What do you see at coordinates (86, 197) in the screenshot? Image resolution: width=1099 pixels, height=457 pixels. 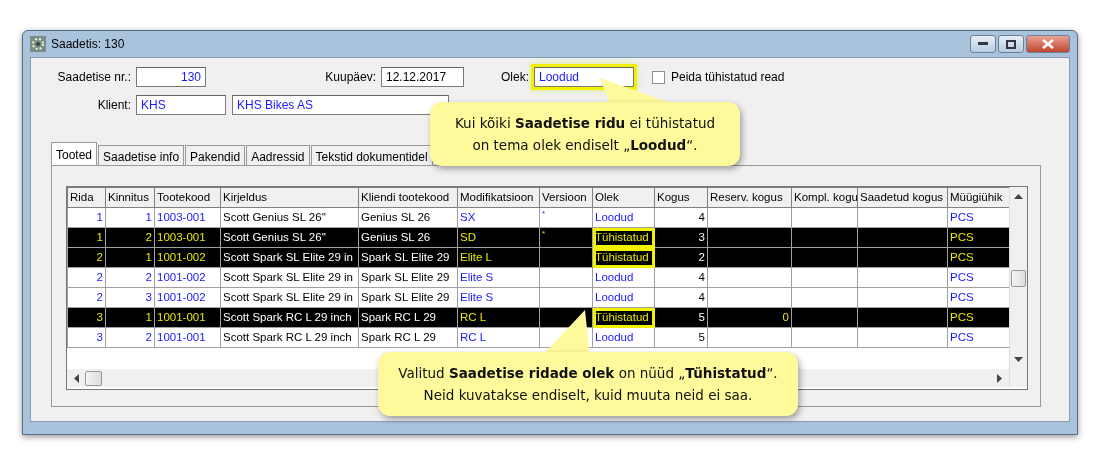 I see `column-header: Rida` at bounding box center [86, 197].